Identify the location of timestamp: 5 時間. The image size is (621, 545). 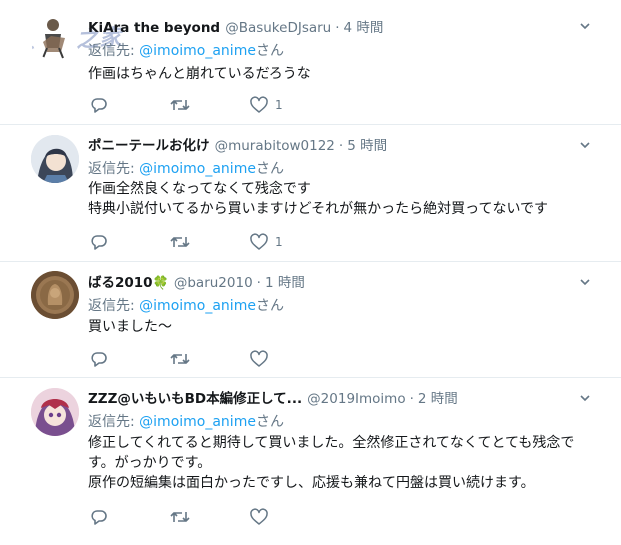
(367, 146).